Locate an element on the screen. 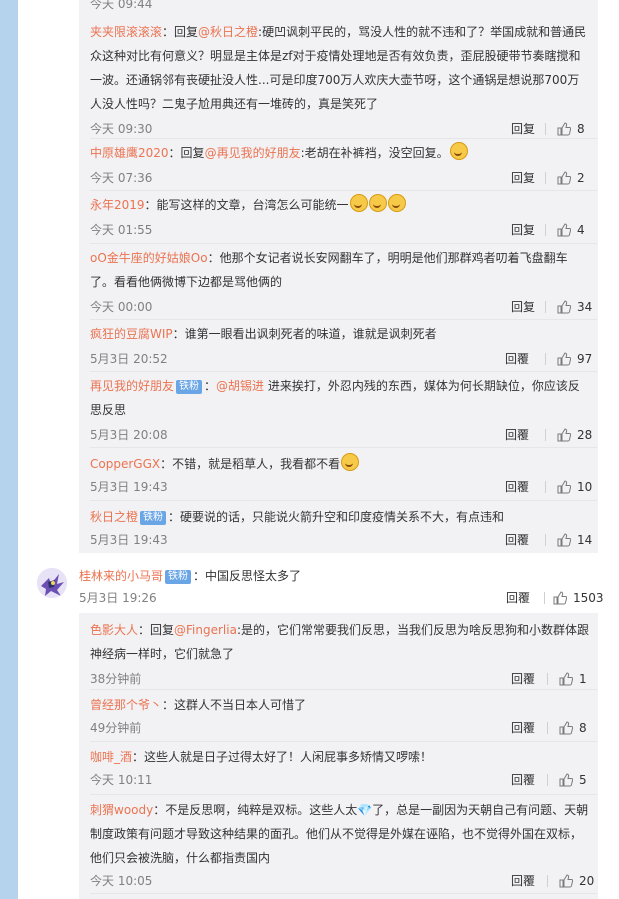 The height and width of the screenshot is (899, 619). grin-emoji-icon is located at coordinates (458, 151).